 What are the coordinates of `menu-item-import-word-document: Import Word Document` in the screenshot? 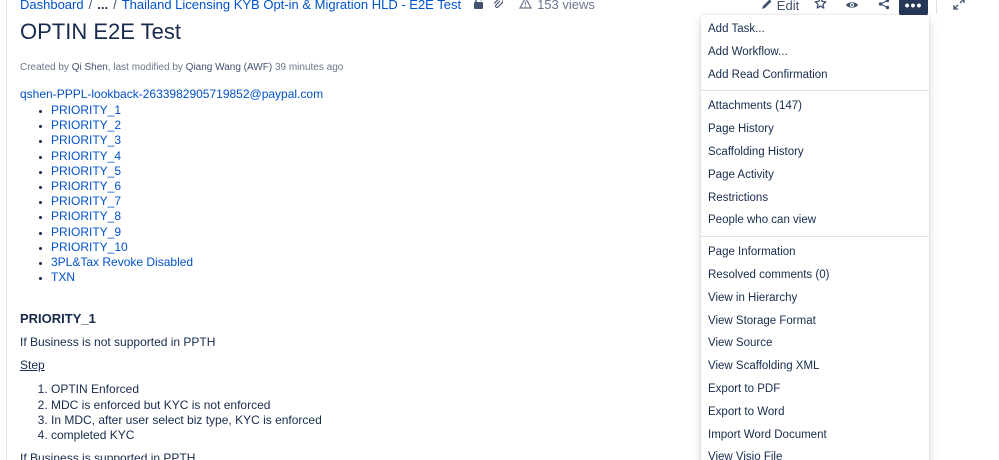 It's located at (815, 435).